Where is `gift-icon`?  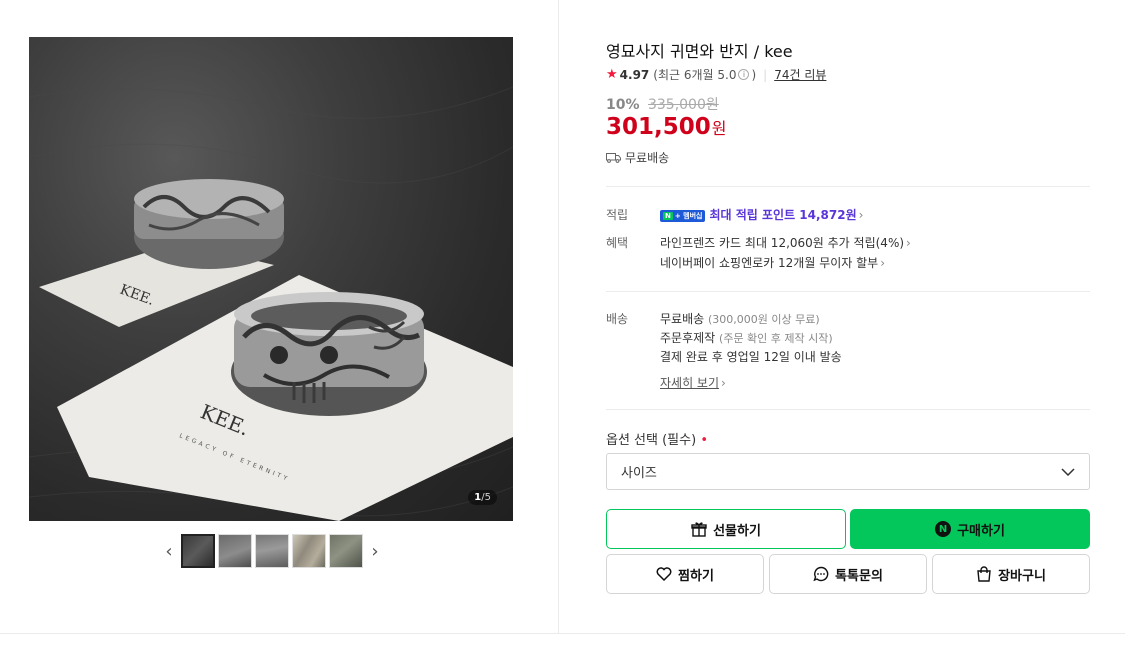 gift-icon is located at coordinates (699, 529).